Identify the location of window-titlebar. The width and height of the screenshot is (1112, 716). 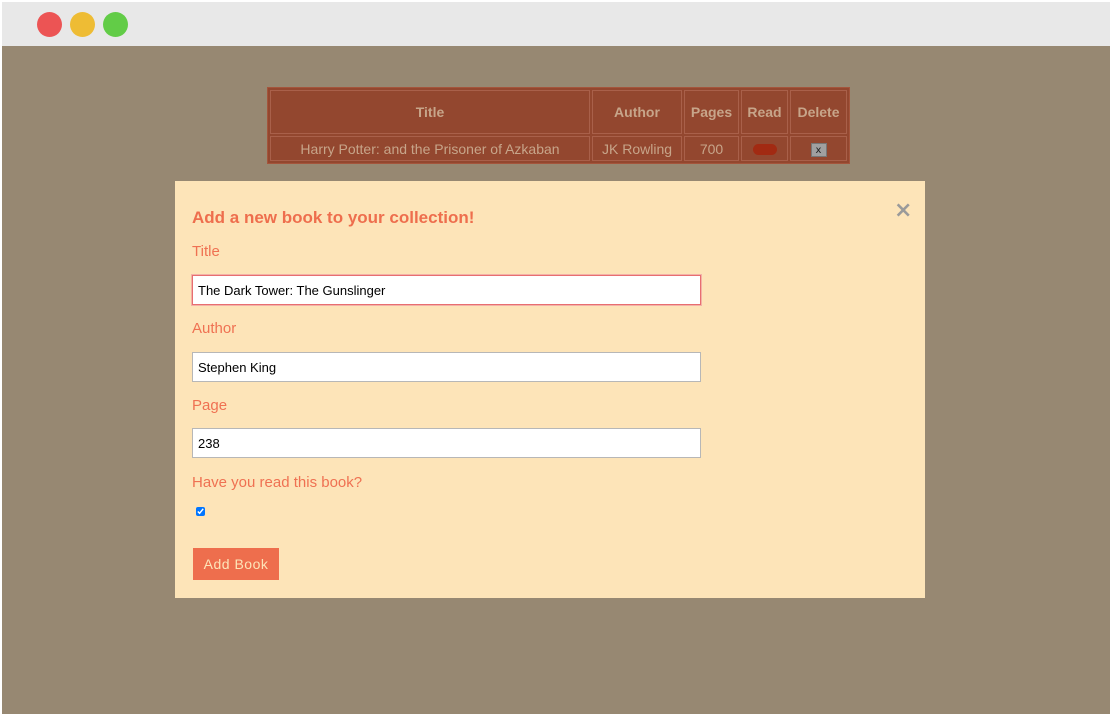
(556, 24).